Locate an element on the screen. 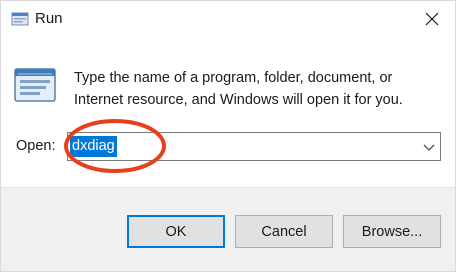 Image resolution: width=456 pixels, height=272 pixels. cancel-button: Cancel is located at coordinates (284, 231).